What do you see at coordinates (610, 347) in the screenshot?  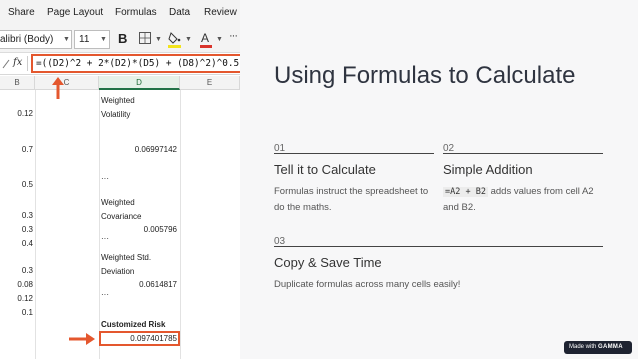 I see `badge-brand: GAMMA` at bounding box center [610, 347].